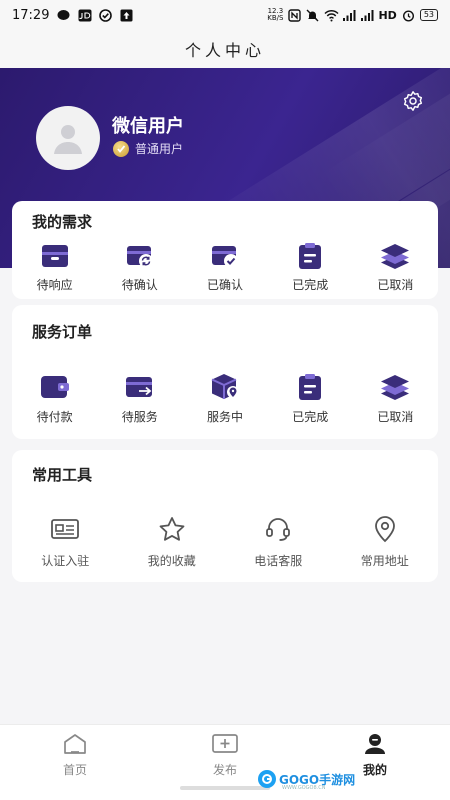 This screenshot has height=800, width=450. Describe the element at coordinates (385, 529) in the screenshot. I see `location-icon` at that location.